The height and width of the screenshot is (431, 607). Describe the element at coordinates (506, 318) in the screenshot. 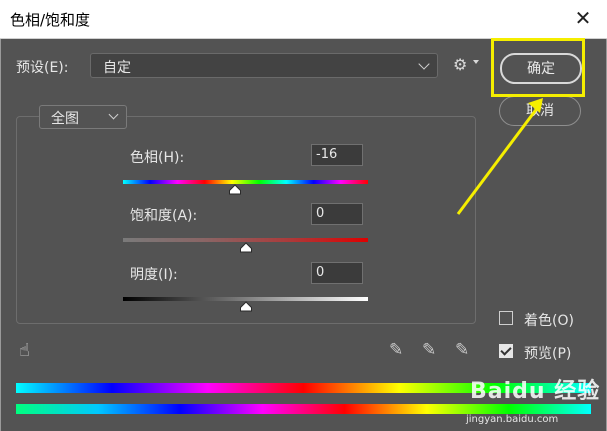

I see `colorize-checkbox` at that location.